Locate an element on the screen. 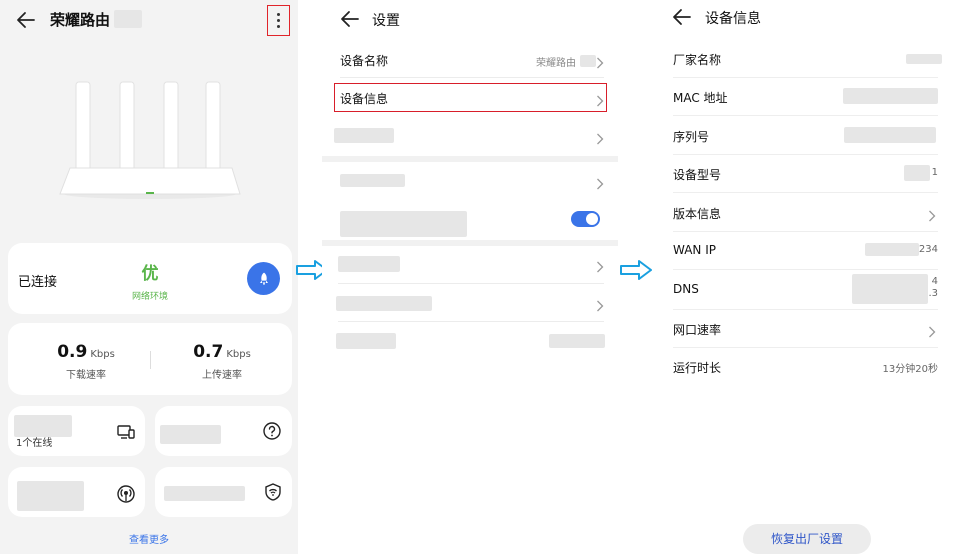  network-grade-label: 网络环境 is located at coordinates (149, 297).